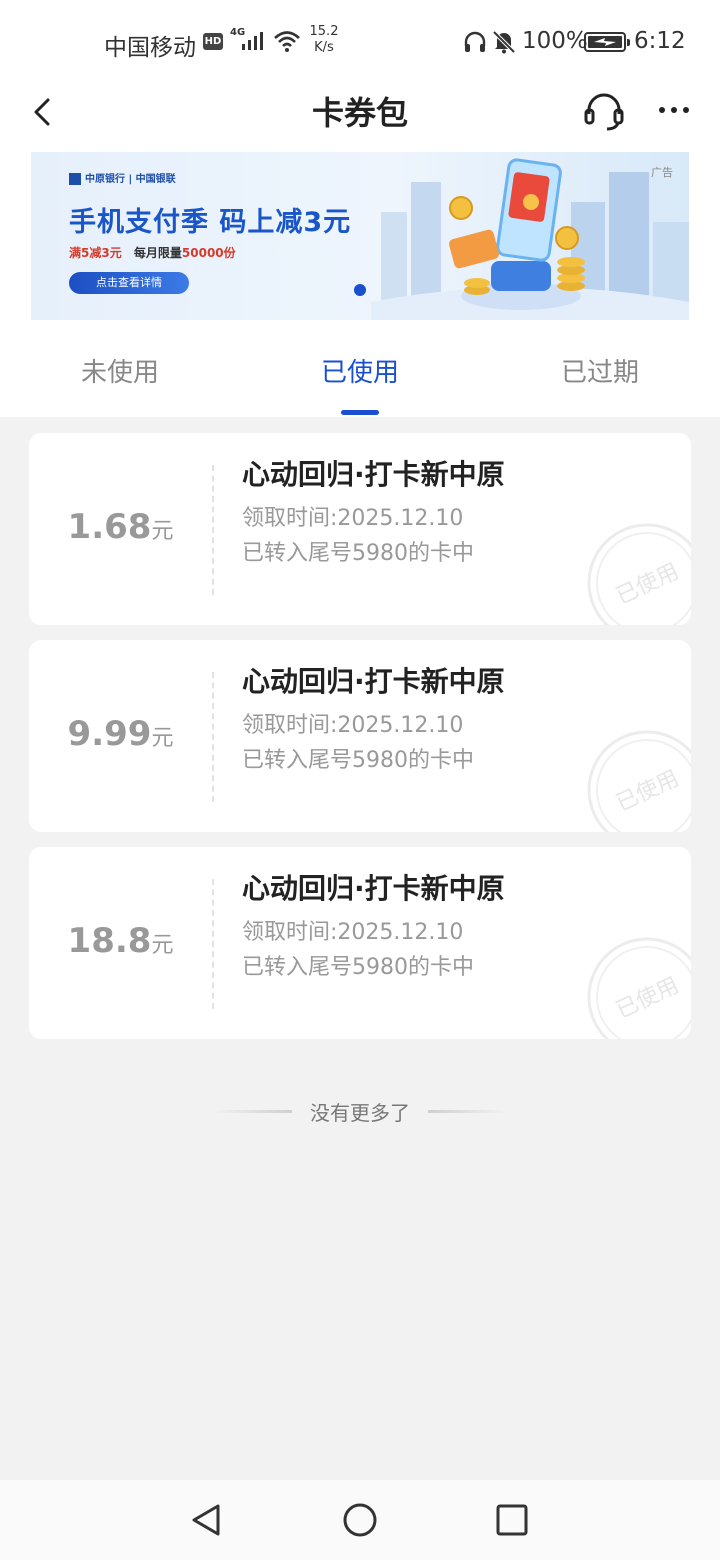 The height and width of the screenshot is (1560, 720). Describe the element at coordinates (213, 41) in the screenshot. I see `hd-badge: HD` at that location.